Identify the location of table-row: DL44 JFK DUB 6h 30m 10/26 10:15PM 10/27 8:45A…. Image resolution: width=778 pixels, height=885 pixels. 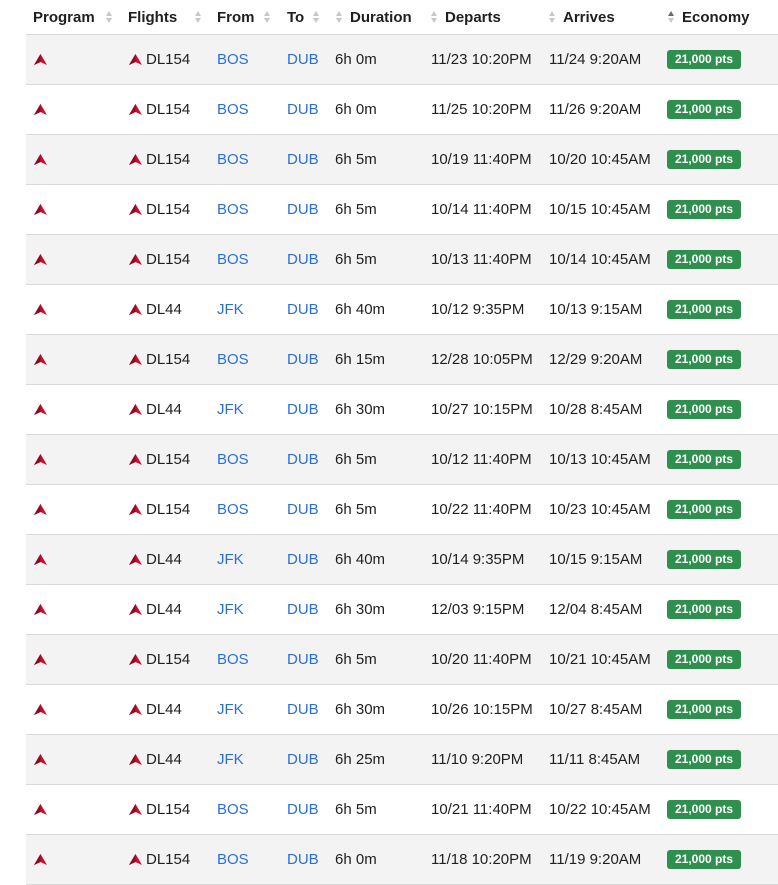
(402, 710).